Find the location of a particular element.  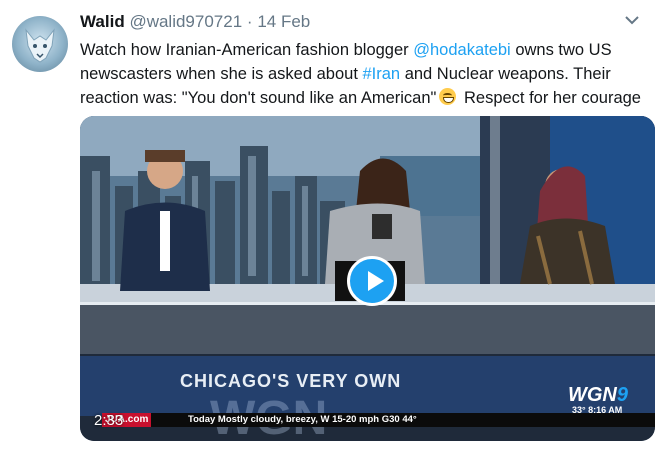

logo-text: WGN is located at coordinates (592, 395).